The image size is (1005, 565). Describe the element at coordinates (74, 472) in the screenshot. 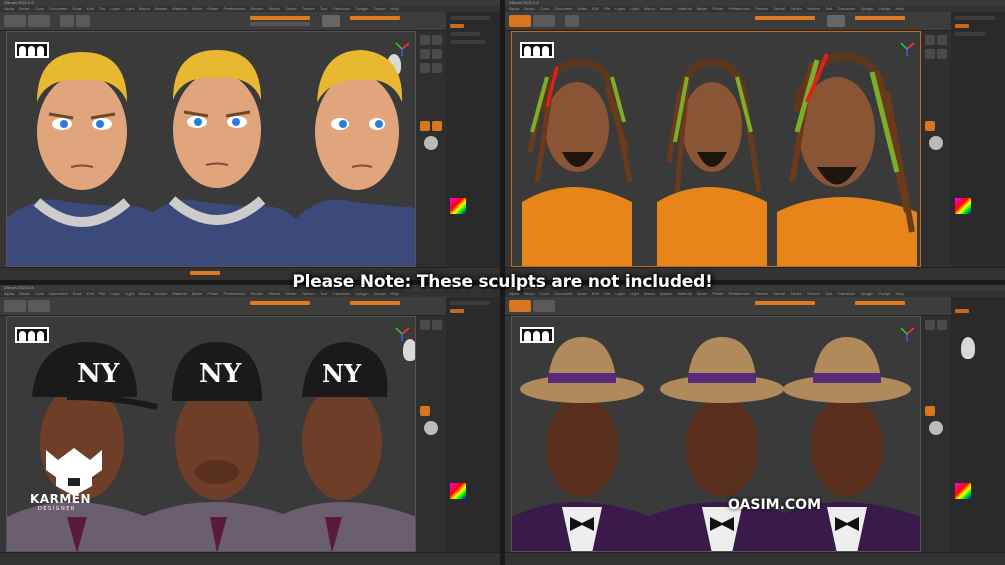

I see `karmen-logo-icon` at that location.